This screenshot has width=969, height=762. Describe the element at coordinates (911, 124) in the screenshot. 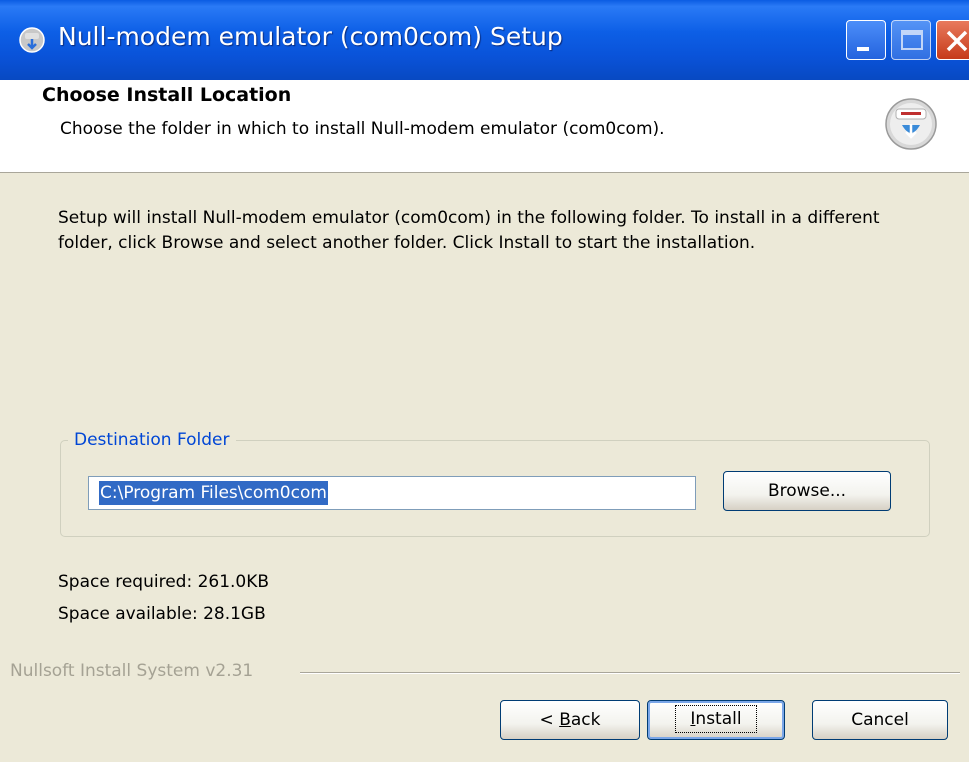

I see `nsis-logo-icon` at that location.